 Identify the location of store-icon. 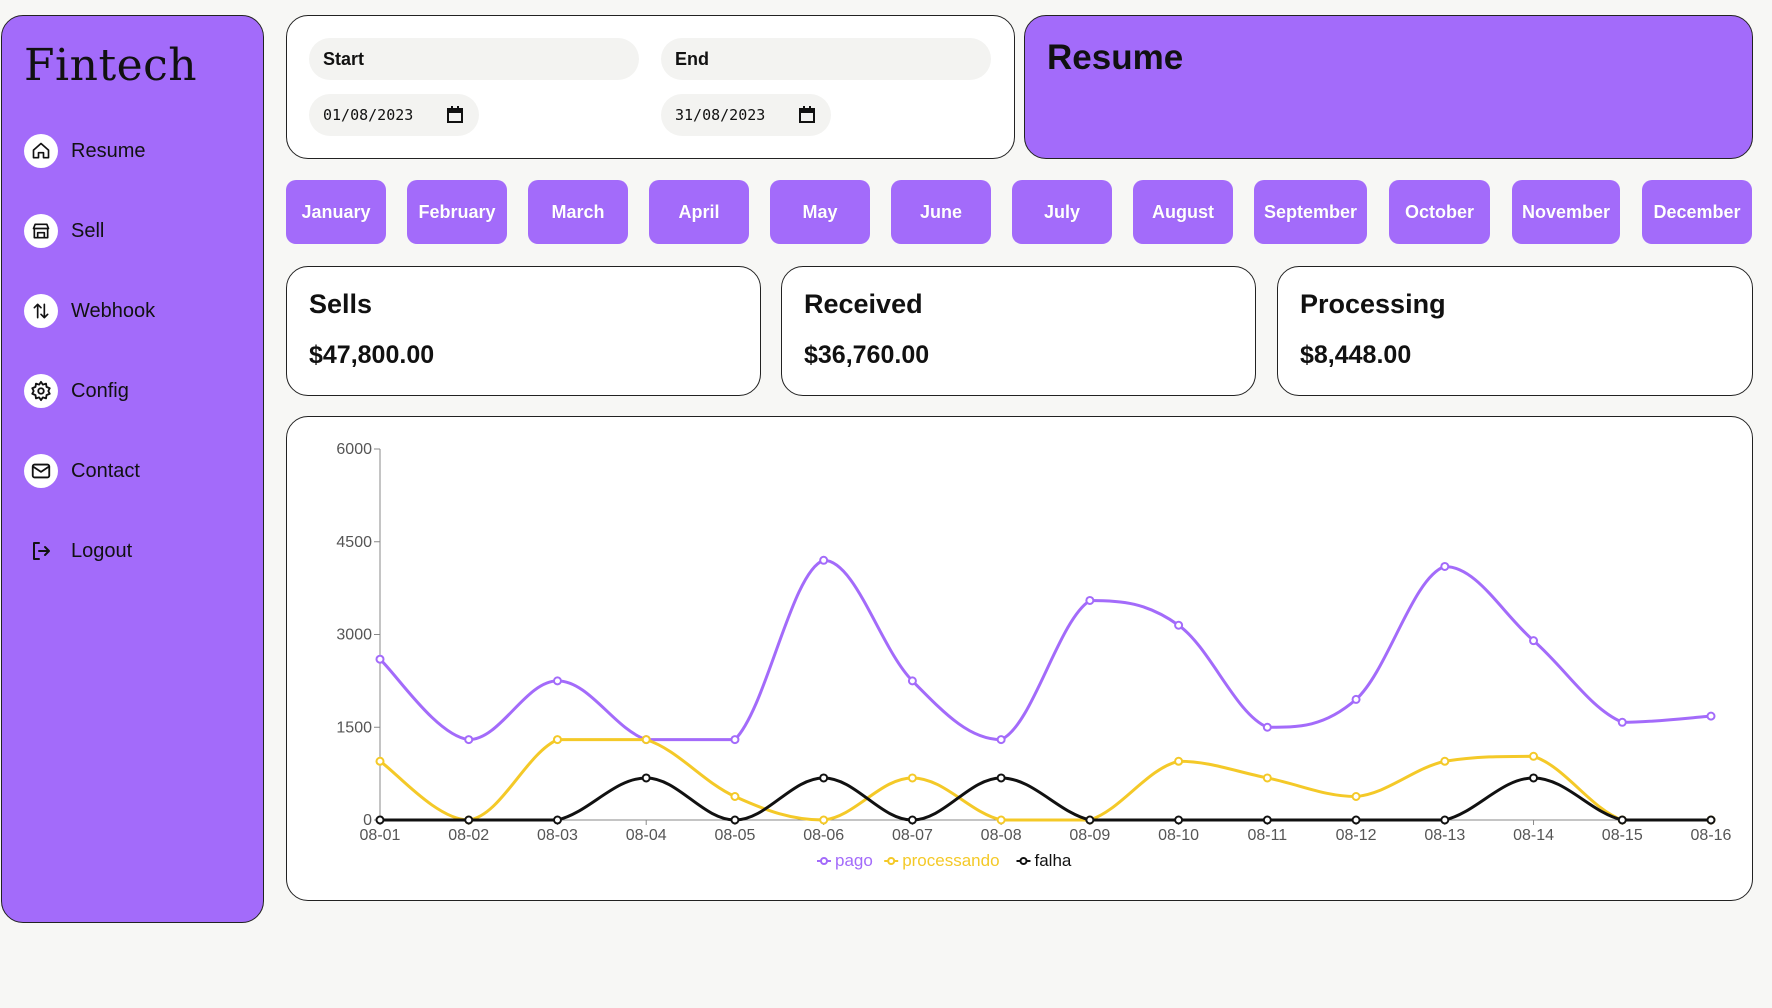
(41, 231).